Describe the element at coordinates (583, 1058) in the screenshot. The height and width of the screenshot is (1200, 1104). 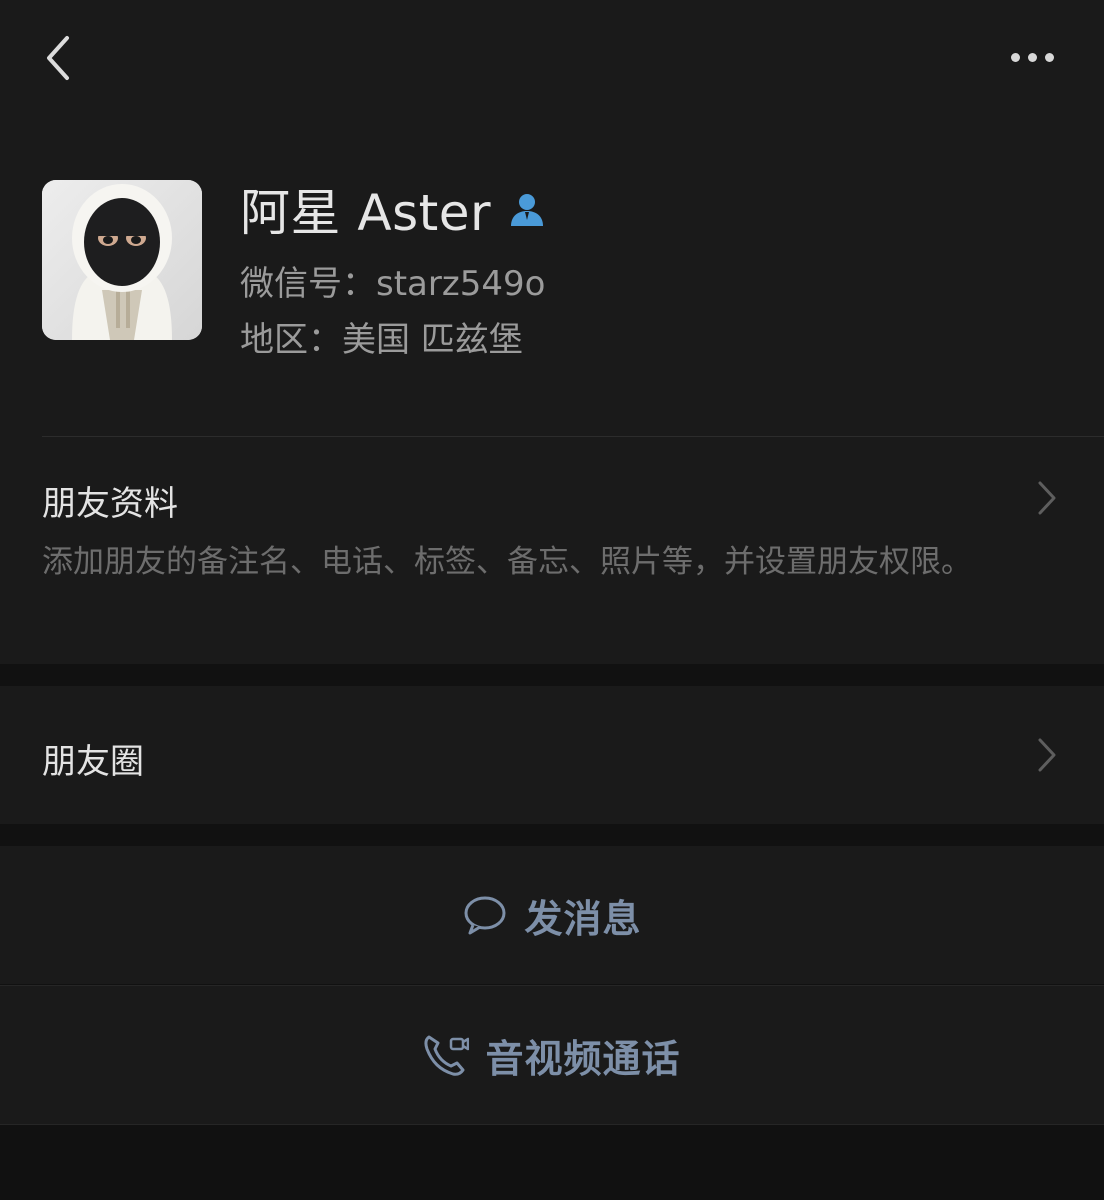
I see `video-call-label: 音视频通话` at that location.